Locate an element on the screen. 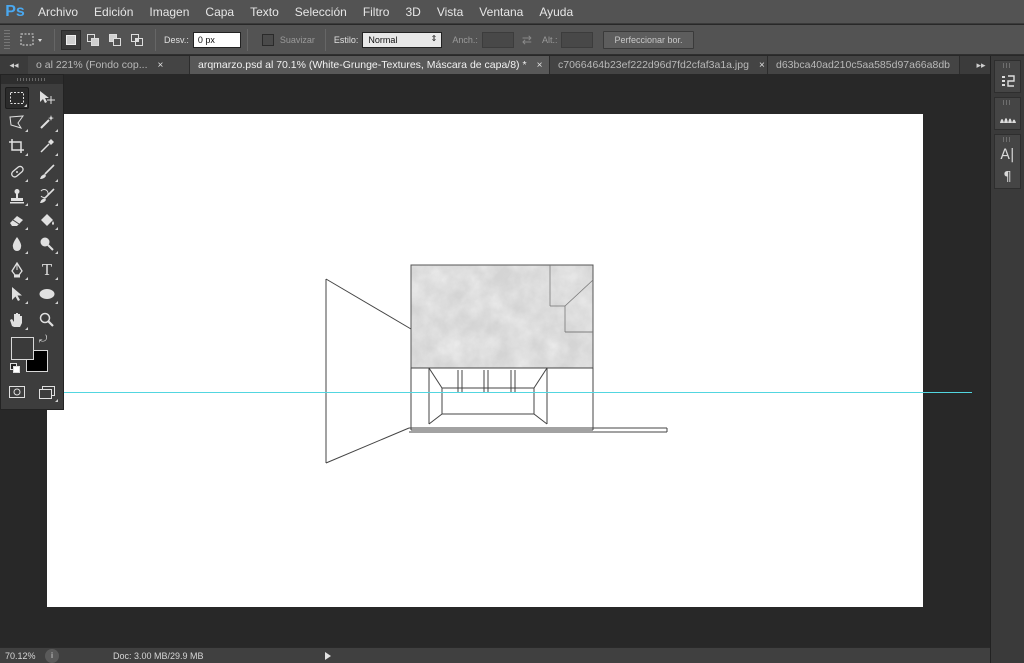 This screenshot has width=1024, height=663. eraser-tool is located at coordinates (17, 220).